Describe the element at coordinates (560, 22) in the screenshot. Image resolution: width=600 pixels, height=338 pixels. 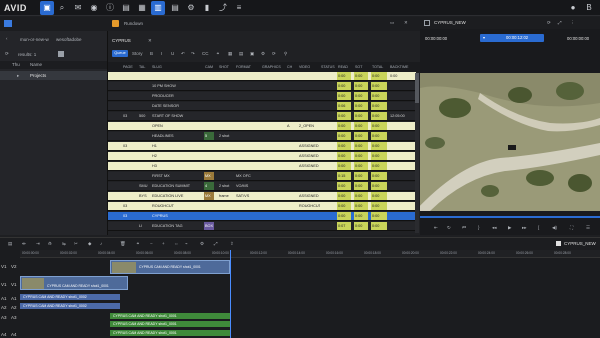
I see `expand-icon: ⤢` at that location.